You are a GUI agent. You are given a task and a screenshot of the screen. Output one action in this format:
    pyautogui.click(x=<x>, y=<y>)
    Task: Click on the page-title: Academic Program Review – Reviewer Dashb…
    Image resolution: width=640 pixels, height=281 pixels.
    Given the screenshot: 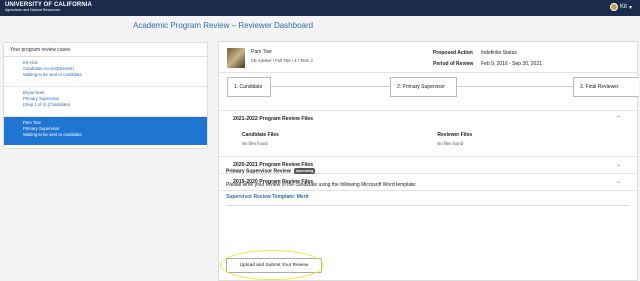 What is the action you would take?
    pyautogui.click(x=223, y=25)
    